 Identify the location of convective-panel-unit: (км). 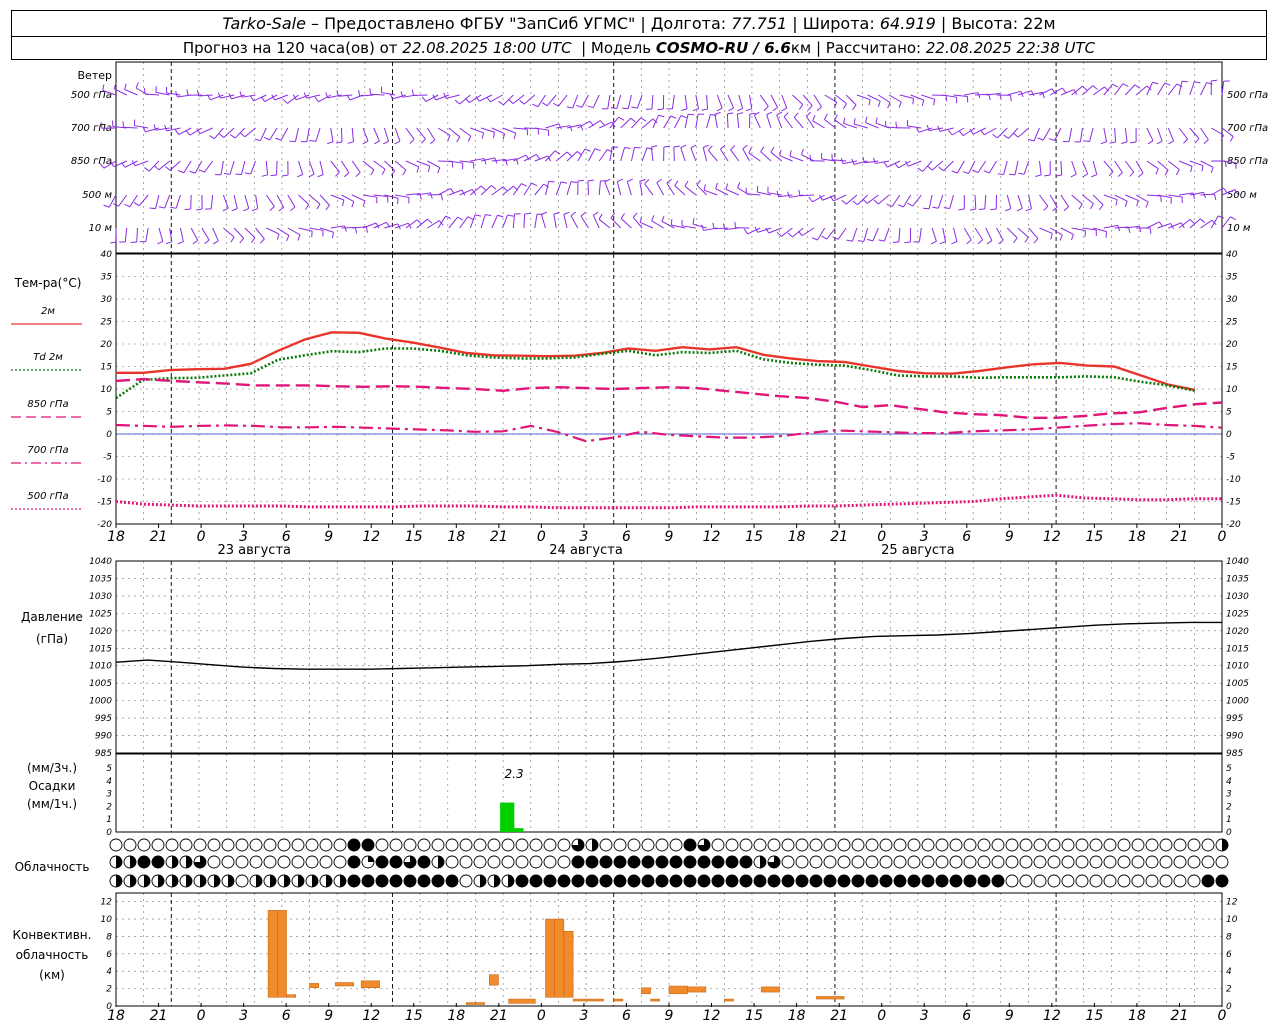
(52, 975).